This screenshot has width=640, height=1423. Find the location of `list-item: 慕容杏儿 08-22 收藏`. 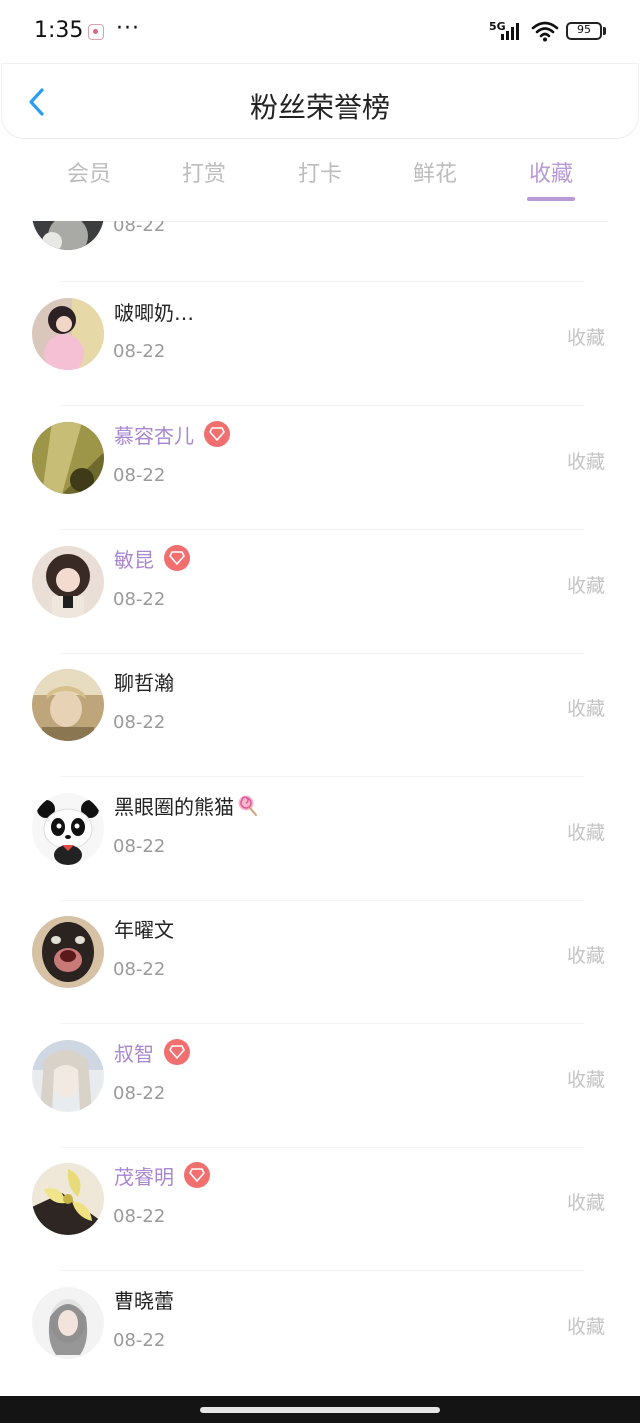

list-item: 慕容杏儿 08-22 收藏 is located at coordinates (320, 468).